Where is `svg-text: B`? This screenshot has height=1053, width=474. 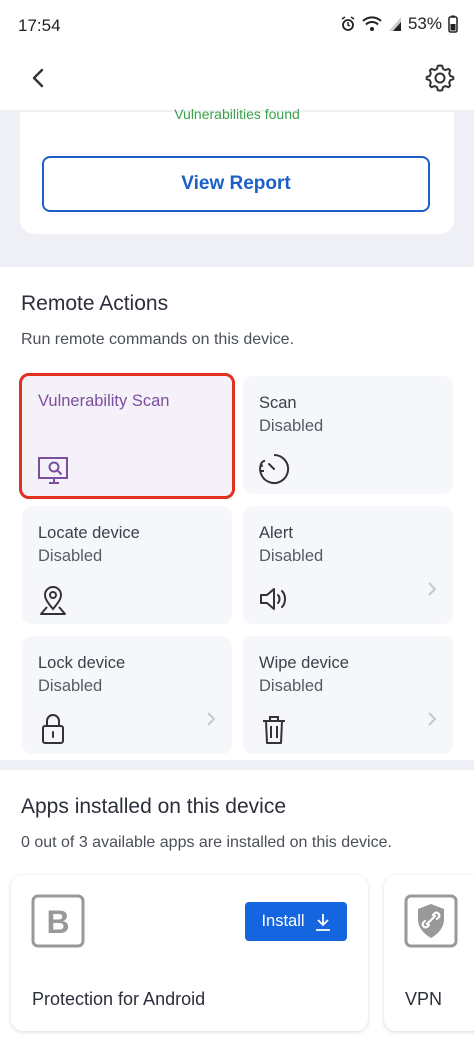
svg-text: B is located at coordinates (57, 922).